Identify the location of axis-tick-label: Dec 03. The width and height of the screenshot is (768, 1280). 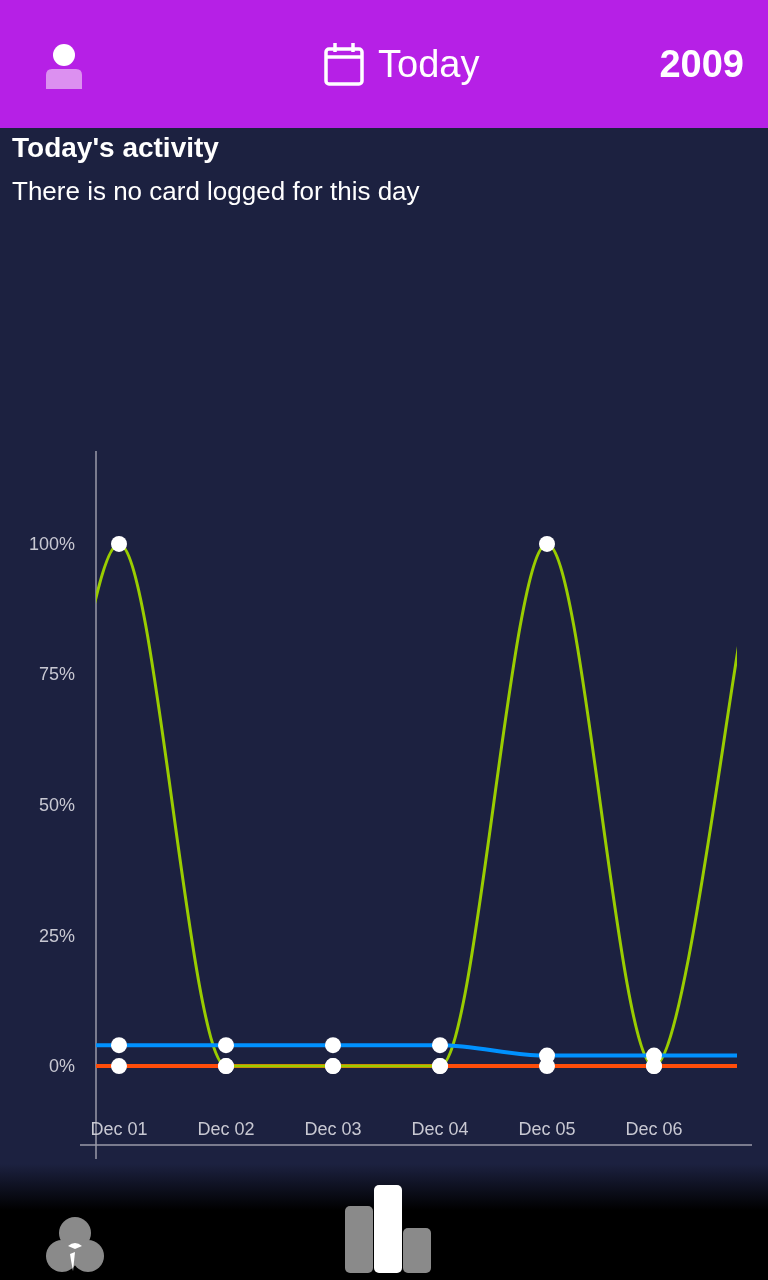
(333, 1129).